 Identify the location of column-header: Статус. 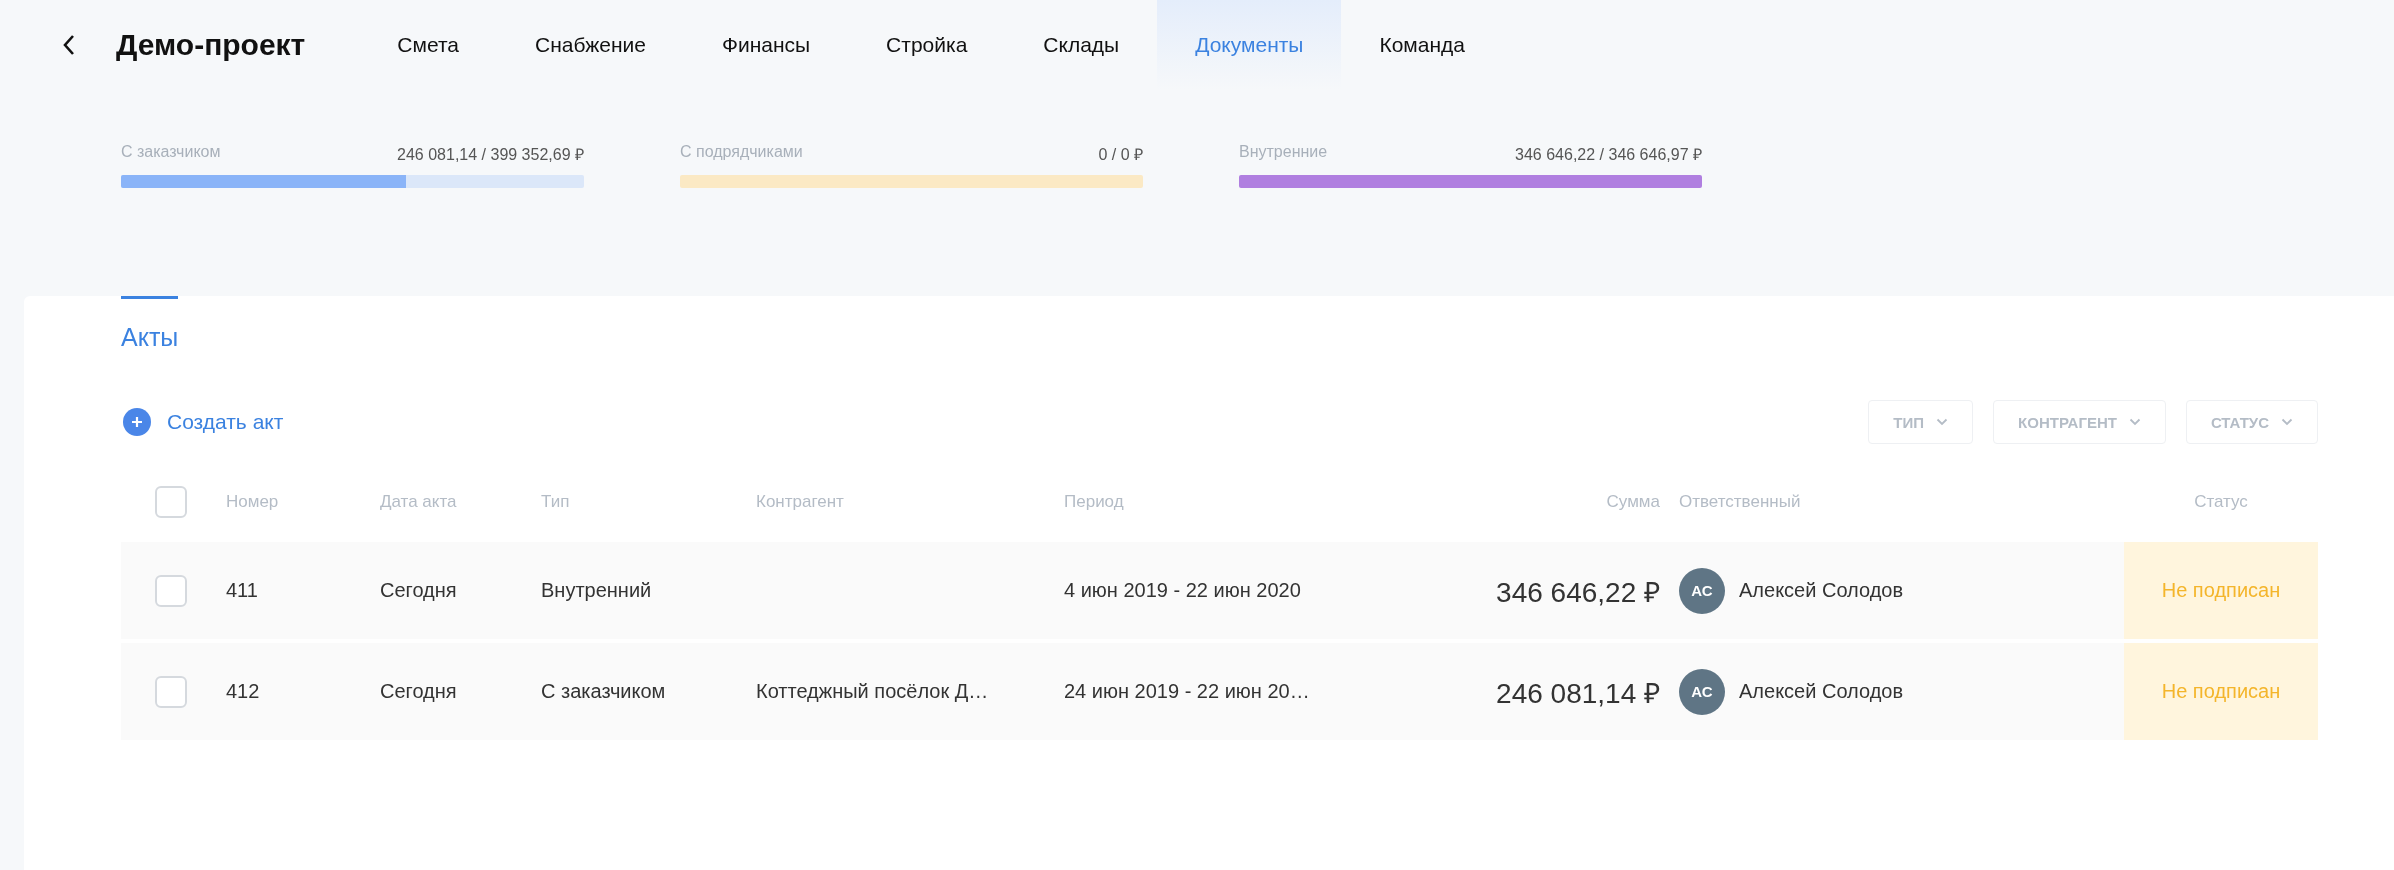
(2221, 502).